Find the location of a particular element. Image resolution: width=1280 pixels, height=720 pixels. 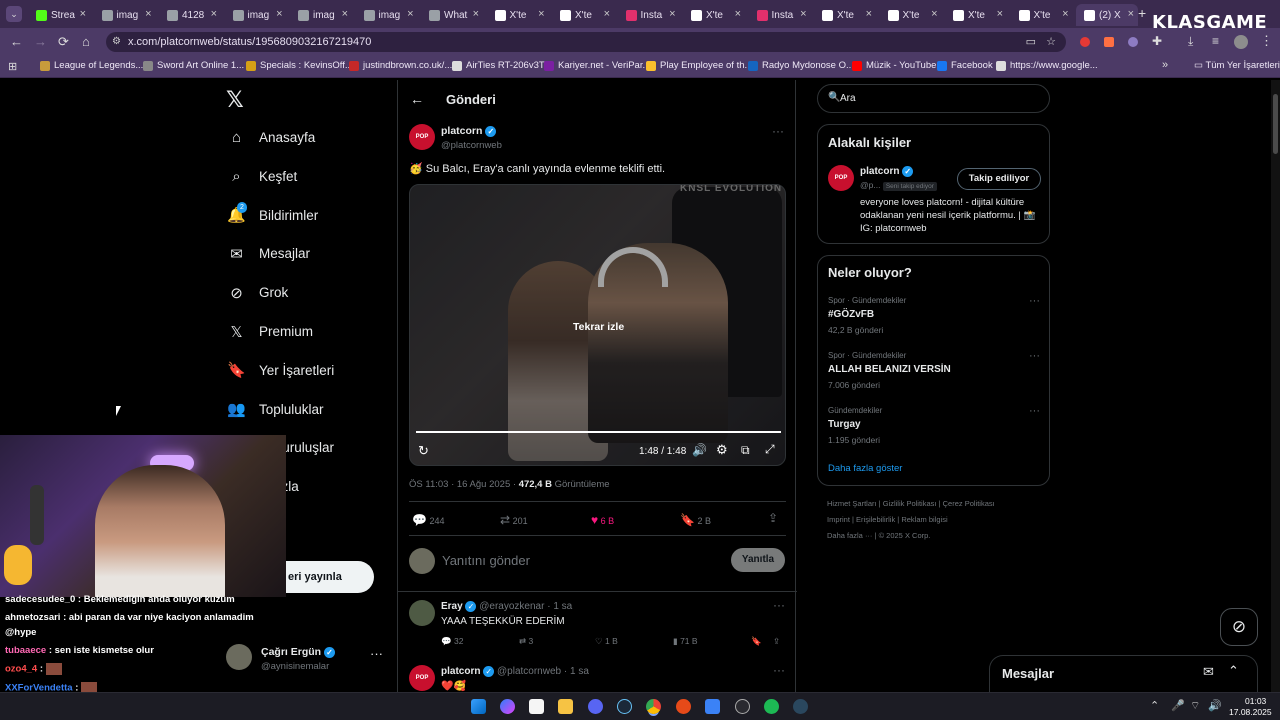

related-name-row: platcorn ✓ is located at coordinates (887, 171).